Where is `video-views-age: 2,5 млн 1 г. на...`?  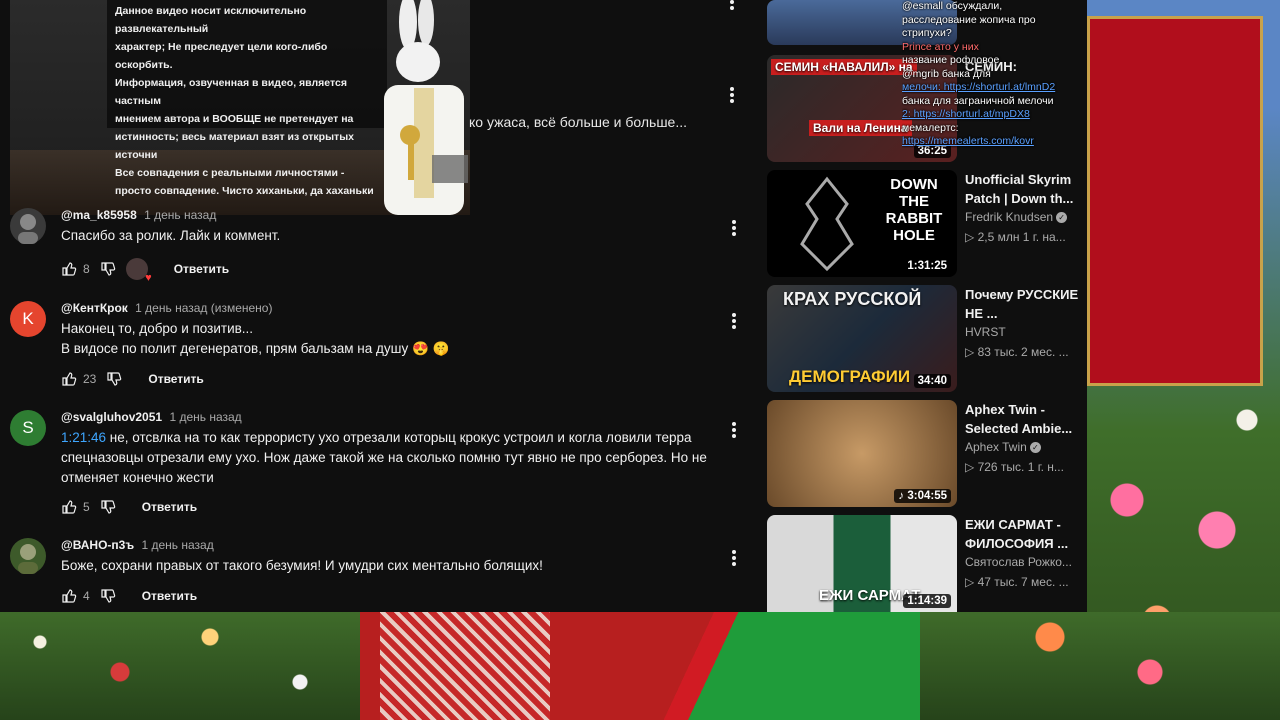
video-views-age: 2,5 млн 1 г. на... is located at coordinates (1021, 237).